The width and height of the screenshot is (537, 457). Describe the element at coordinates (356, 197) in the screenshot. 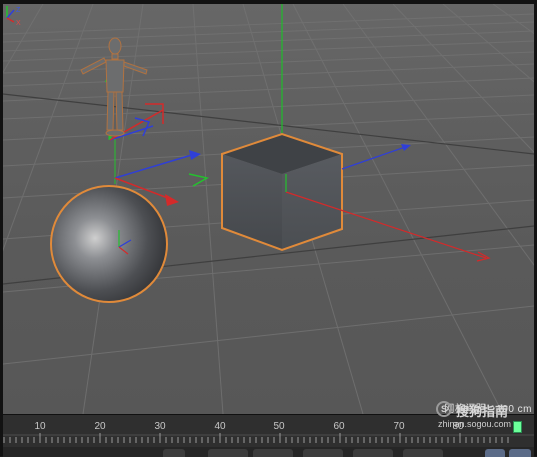

I see `cube-object` at that location.